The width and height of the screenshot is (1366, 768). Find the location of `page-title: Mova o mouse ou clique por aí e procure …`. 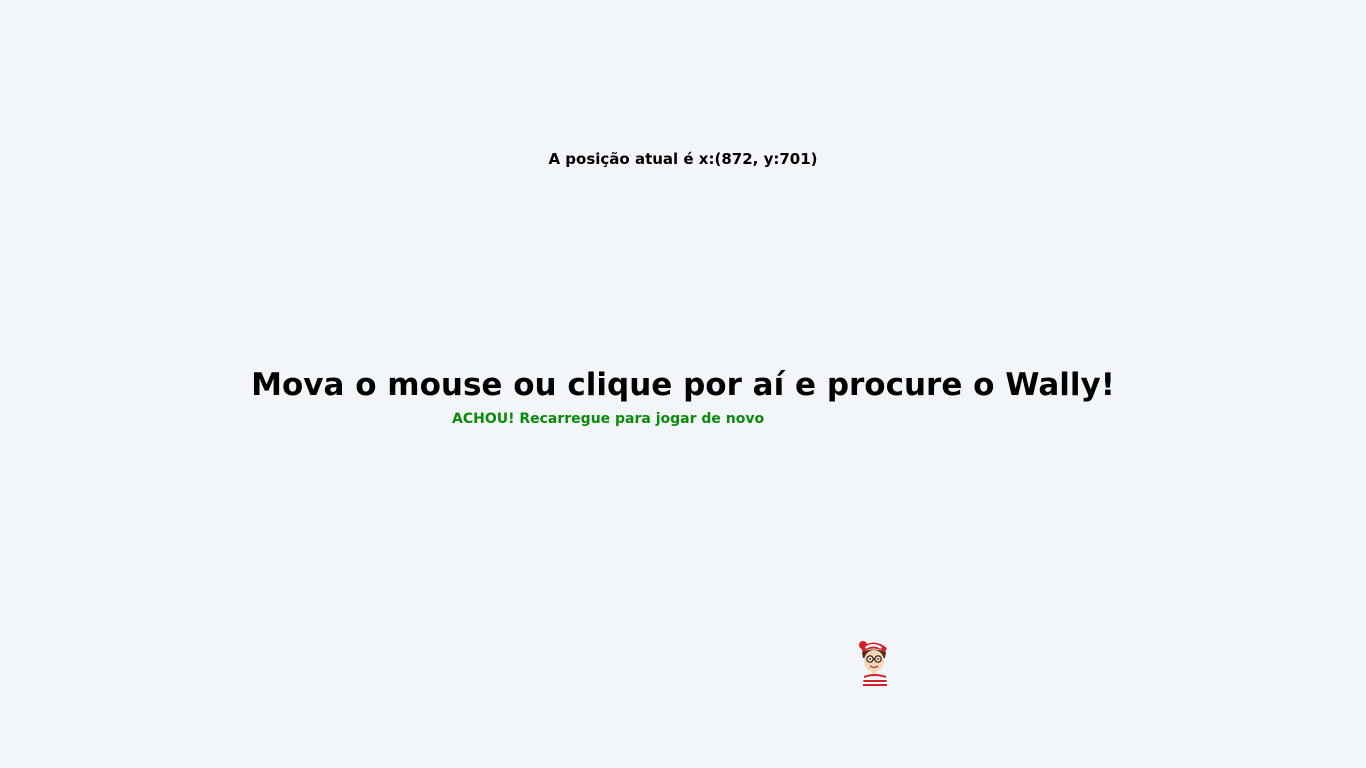

page-title: Mova o mouse ou clique por aí e procure … is located at coordinates (683, 385).